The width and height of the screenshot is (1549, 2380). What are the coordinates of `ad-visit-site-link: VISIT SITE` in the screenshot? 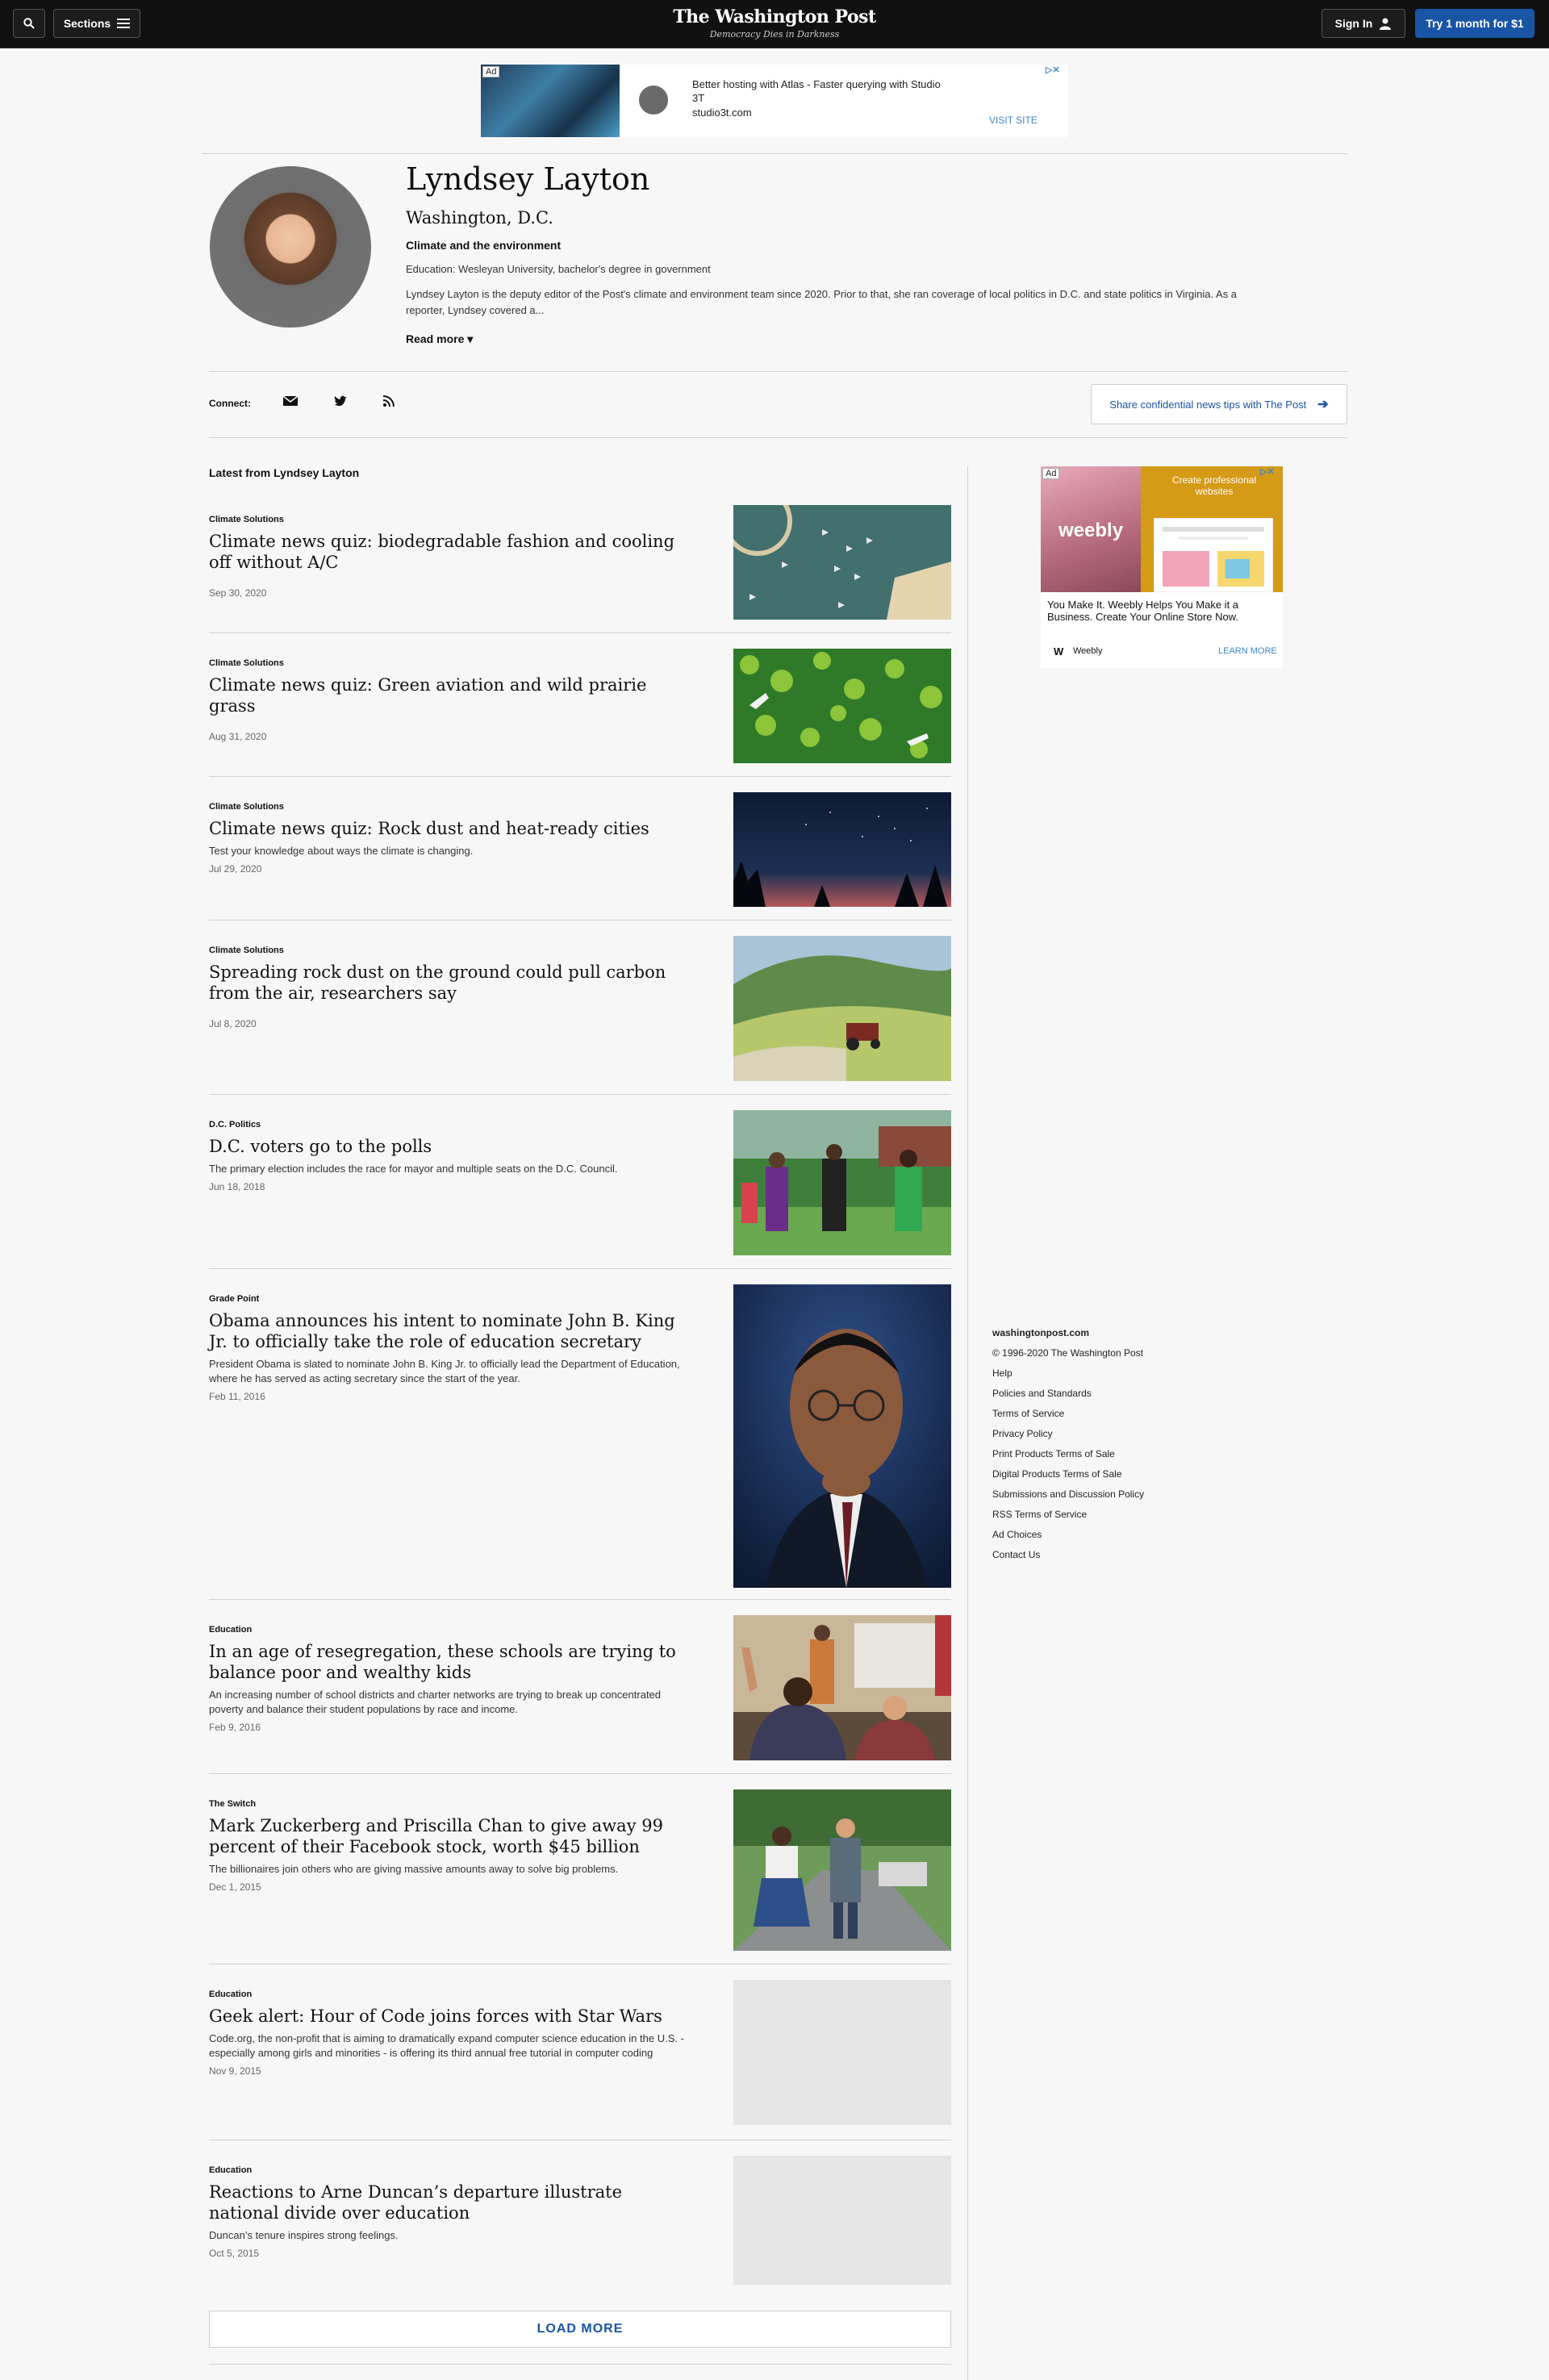 It's located at (1013, 121).